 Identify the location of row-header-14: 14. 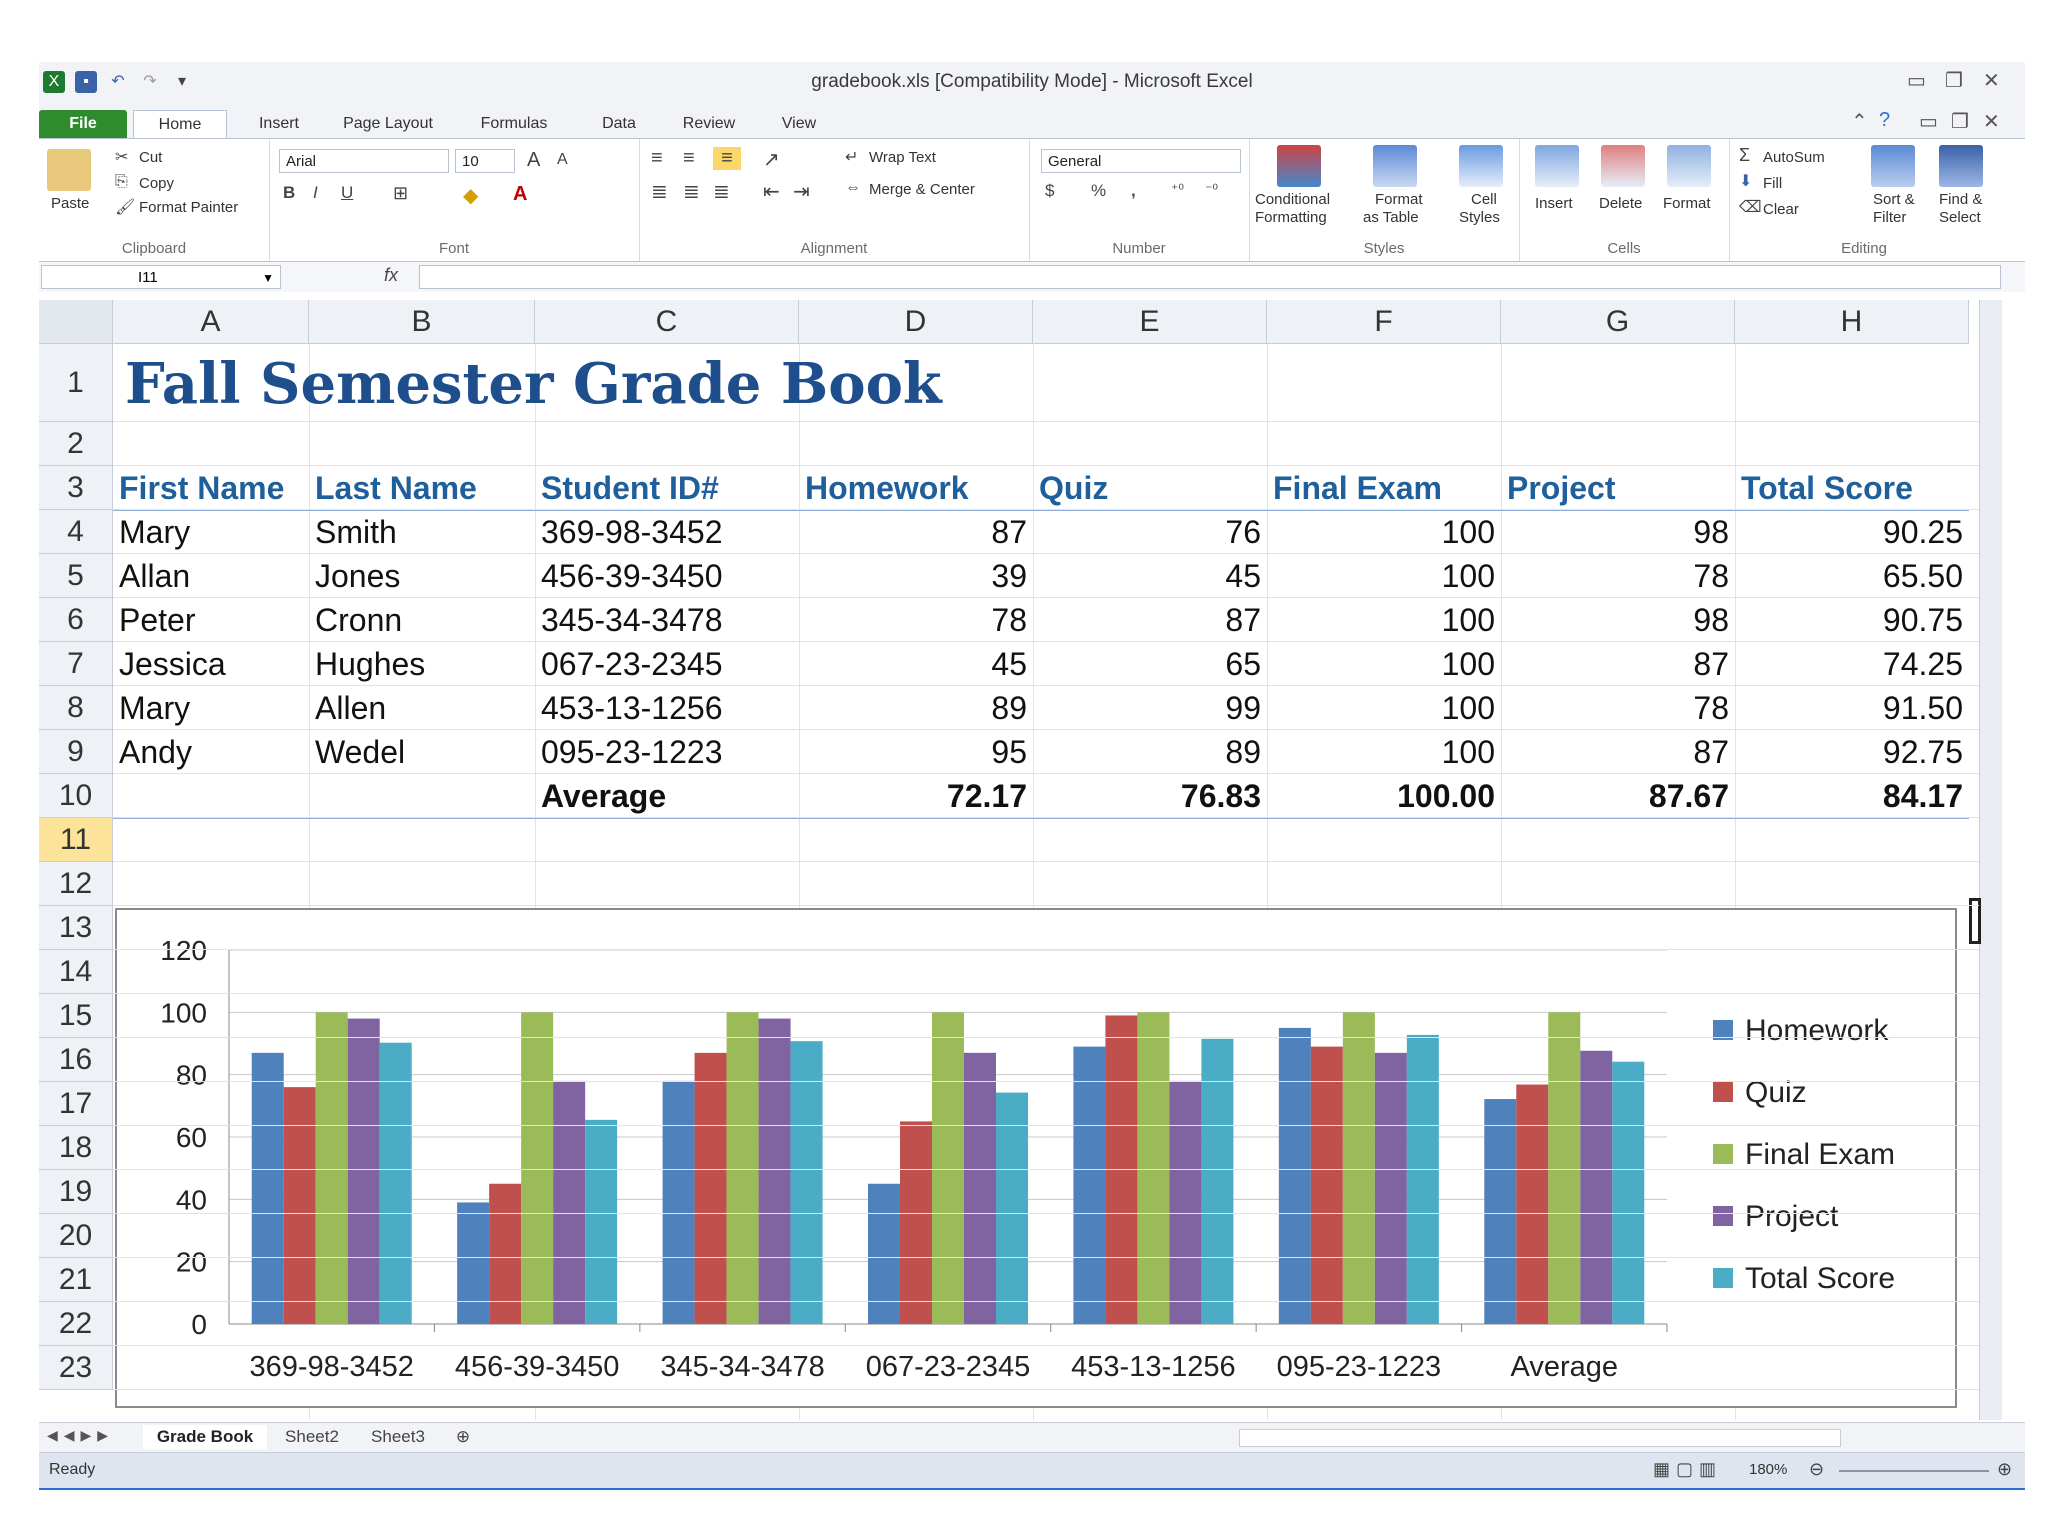
(76, 972).